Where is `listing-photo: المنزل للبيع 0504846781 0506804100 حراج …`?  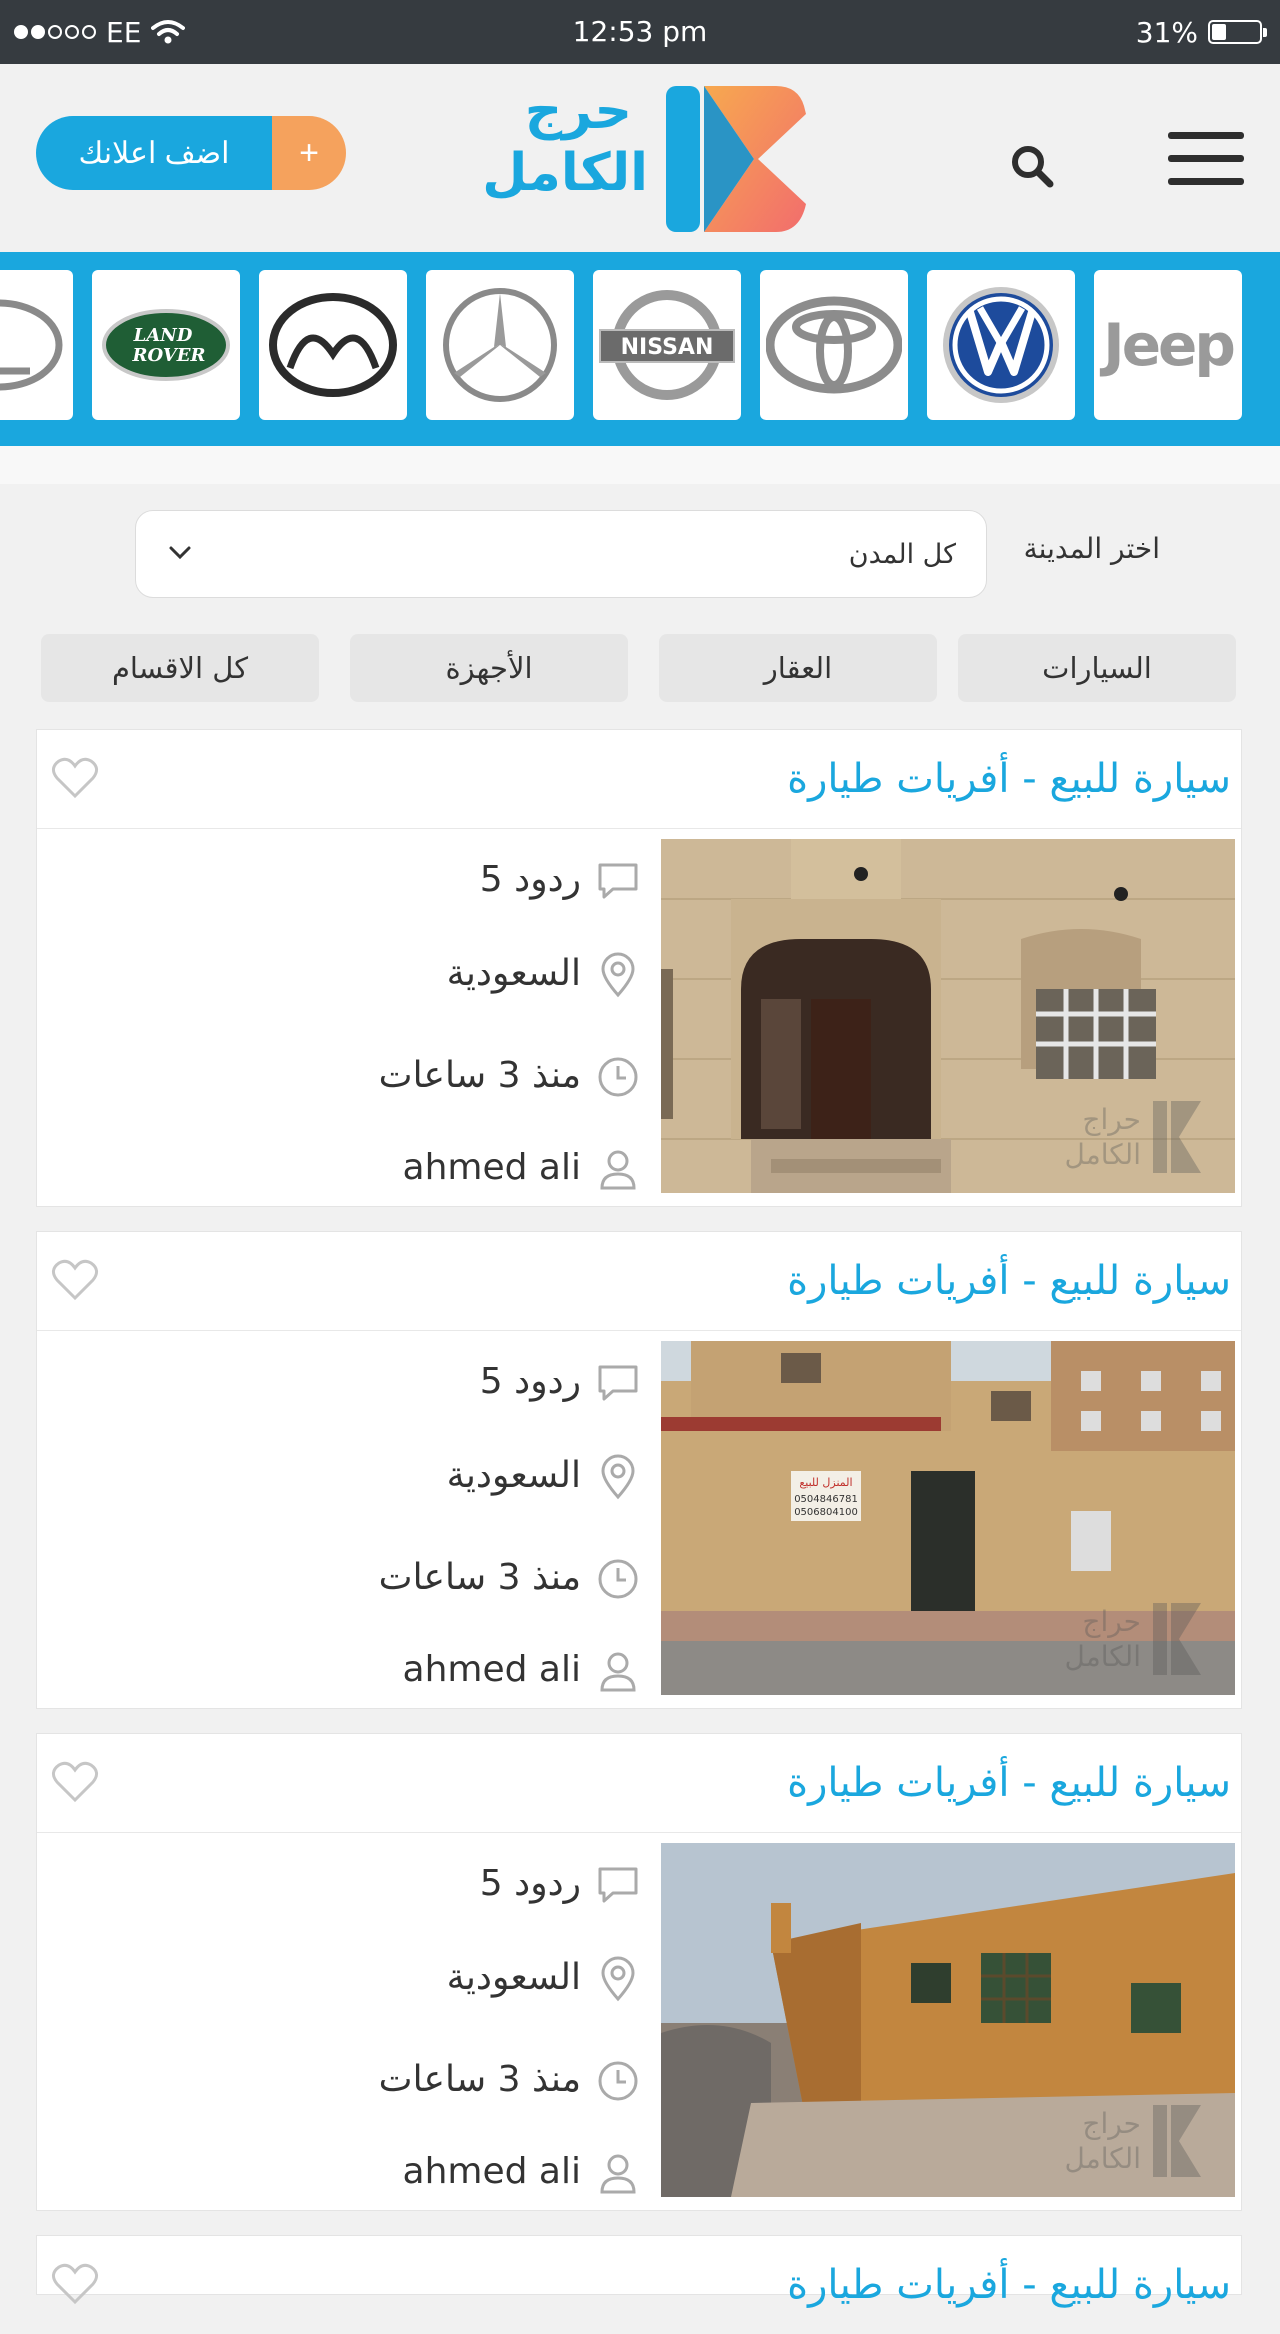
listing-photo: المنزل للبيع 0504846781 0506804100 حراج … is located at coordinates (948, 1518).